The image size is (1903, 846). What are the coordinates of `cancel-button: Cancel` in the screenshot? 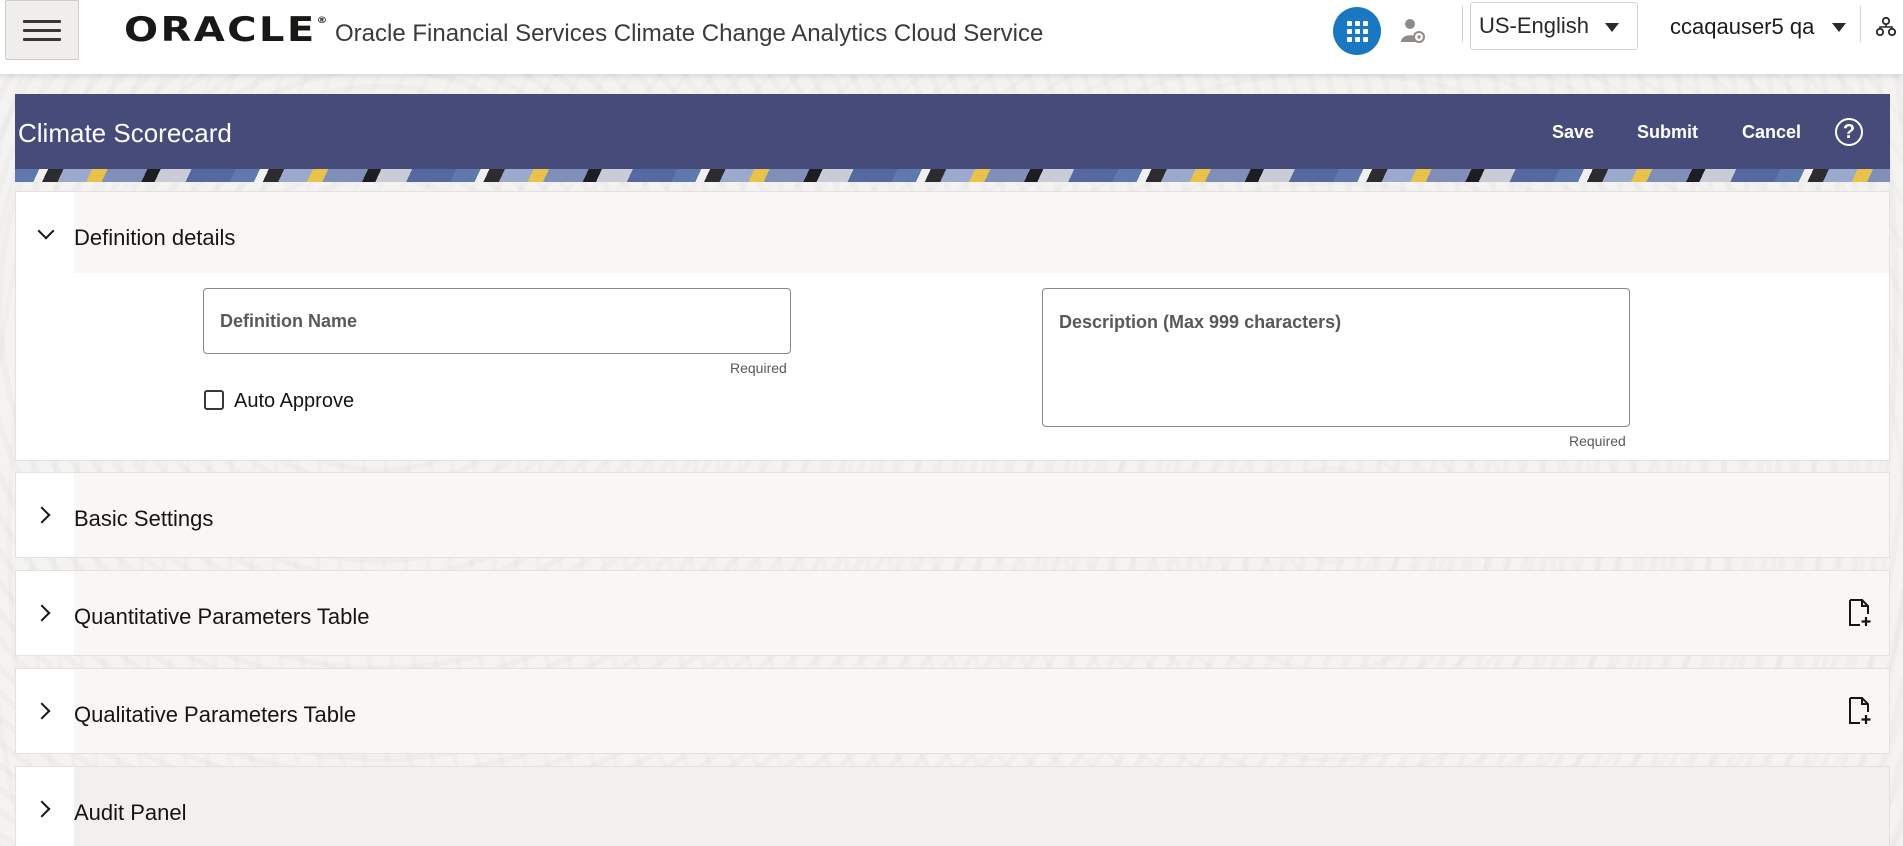 It's located at (1771, 132).